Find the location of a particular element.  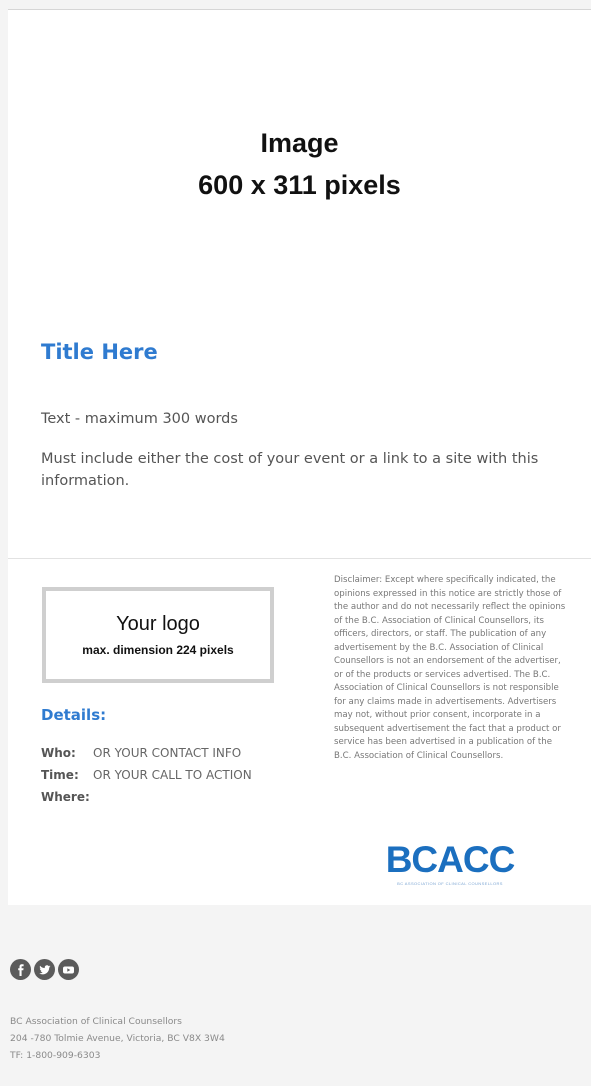

twitter-icon is located at coordinates (44, 969).